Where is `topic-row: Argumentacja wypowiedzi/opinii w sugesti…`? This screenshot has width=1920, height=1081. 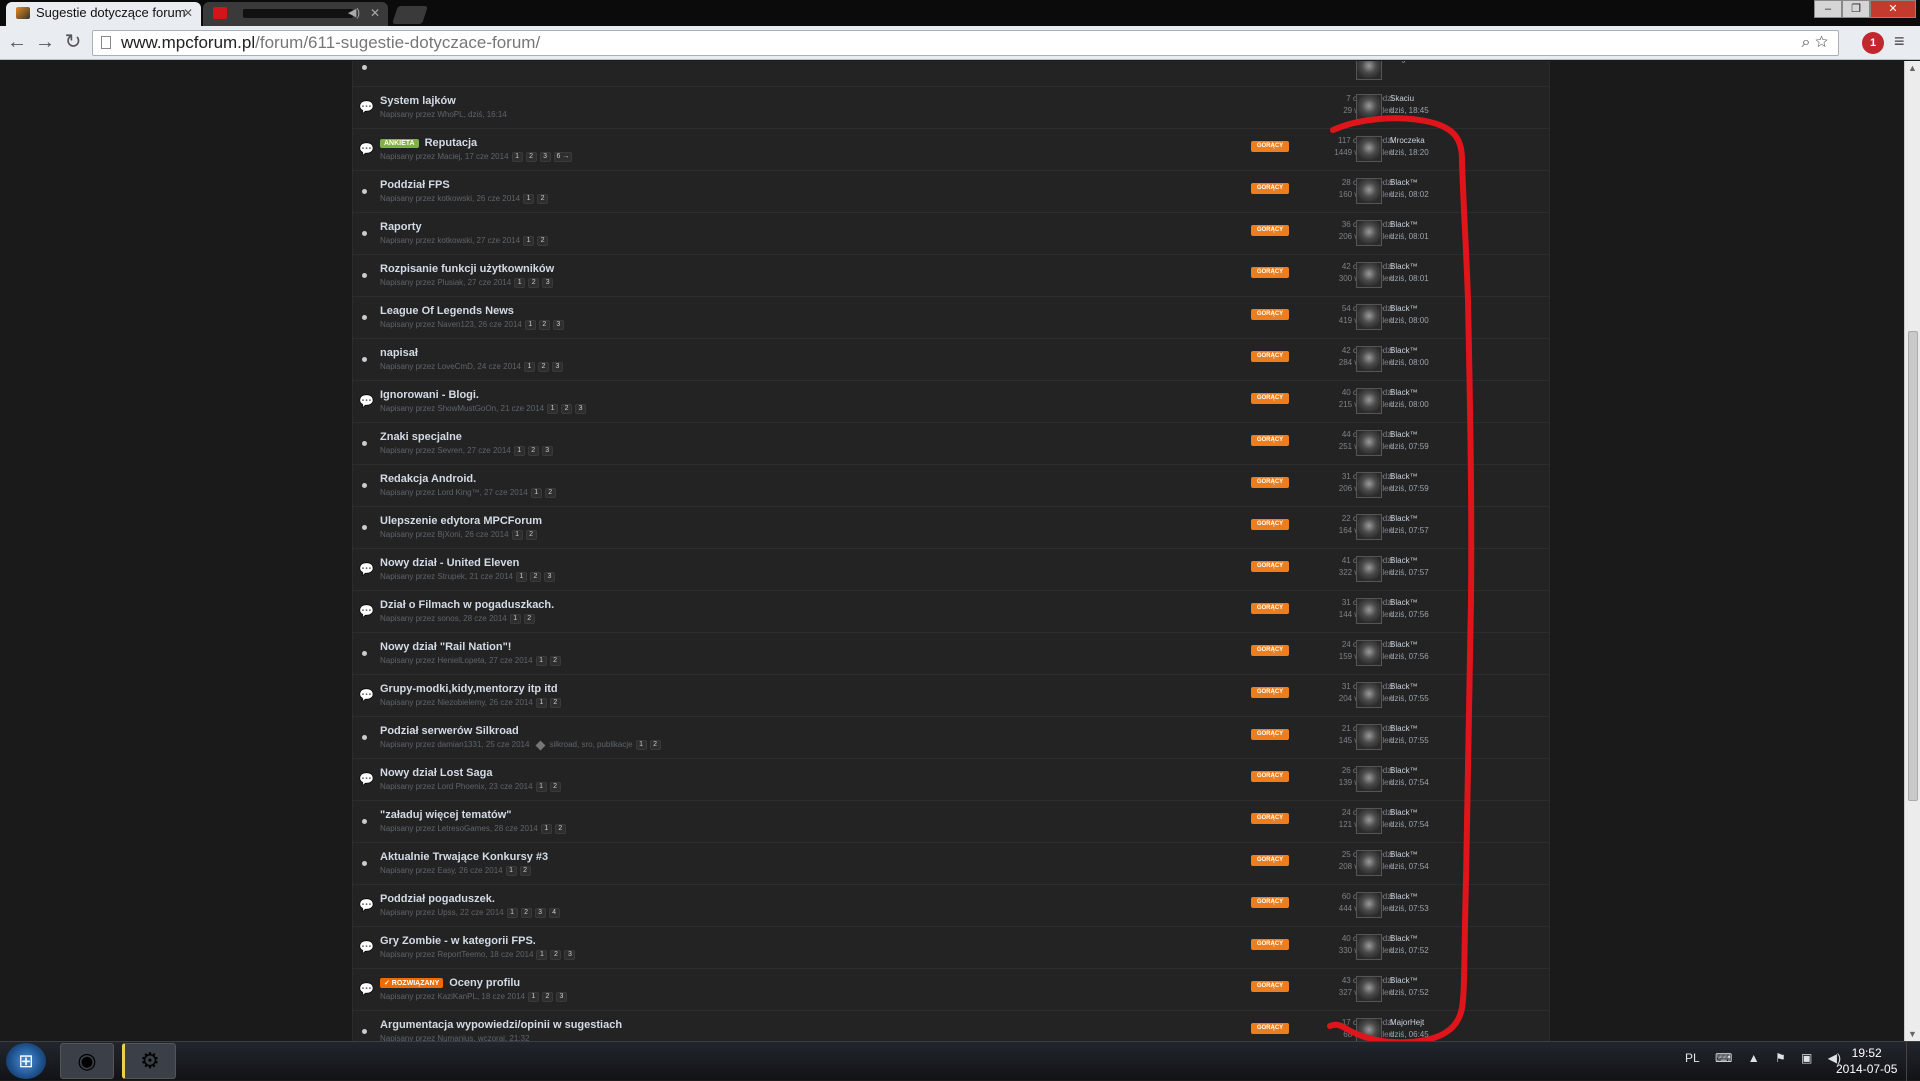
topic-row: Argumentacja wypowiedzi/opinii w sugesti… is located at coordinates (951, 1026).